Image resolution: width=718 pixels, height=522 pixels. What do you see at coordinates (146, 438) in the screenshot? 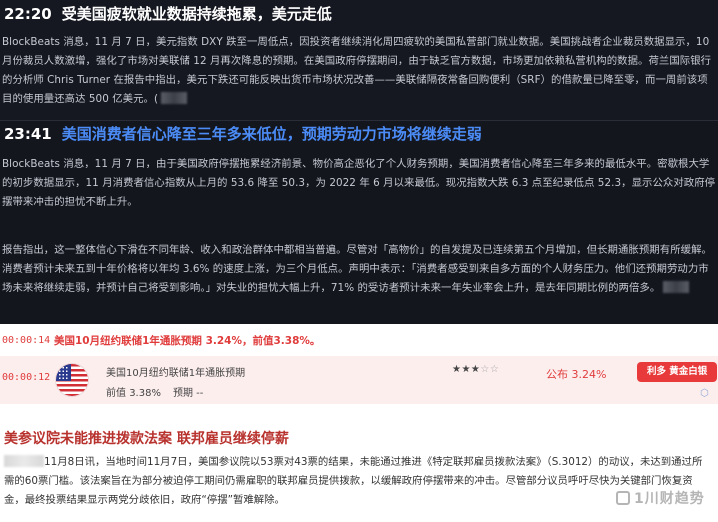
I see `article-title: 美参议院未能推进拨款法案 联邦雇员继续停薪` at bounding box center [146, 438].